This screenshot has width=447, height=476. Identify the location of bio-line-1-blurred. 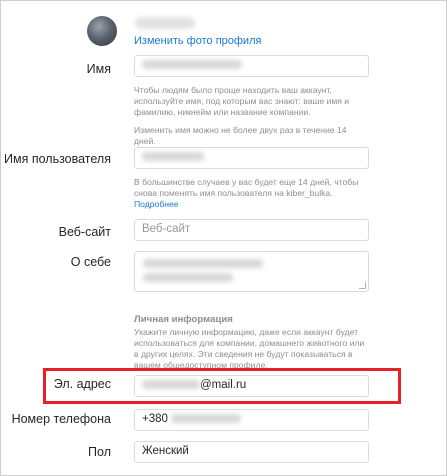
(203, 263).